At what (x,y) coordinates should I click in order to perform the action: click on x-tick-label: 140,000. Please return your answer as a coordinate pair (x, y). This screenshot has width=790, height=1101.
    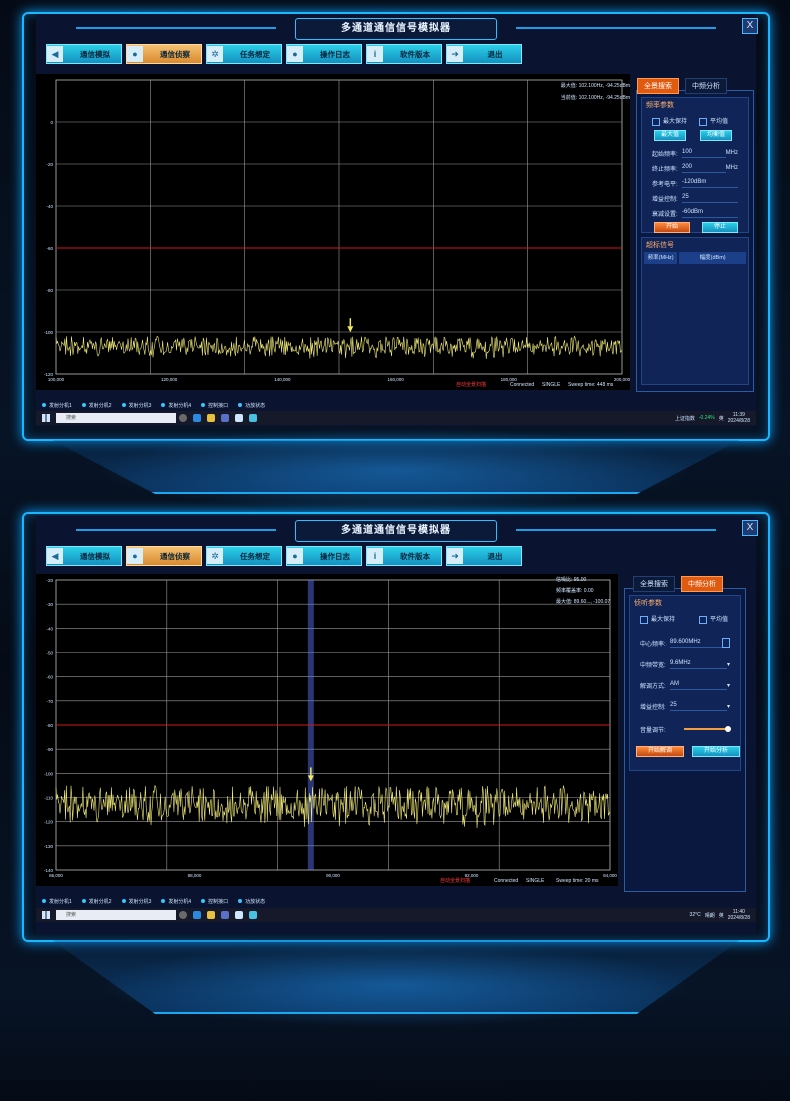
    Looking at the image, I should click on (282, 379).